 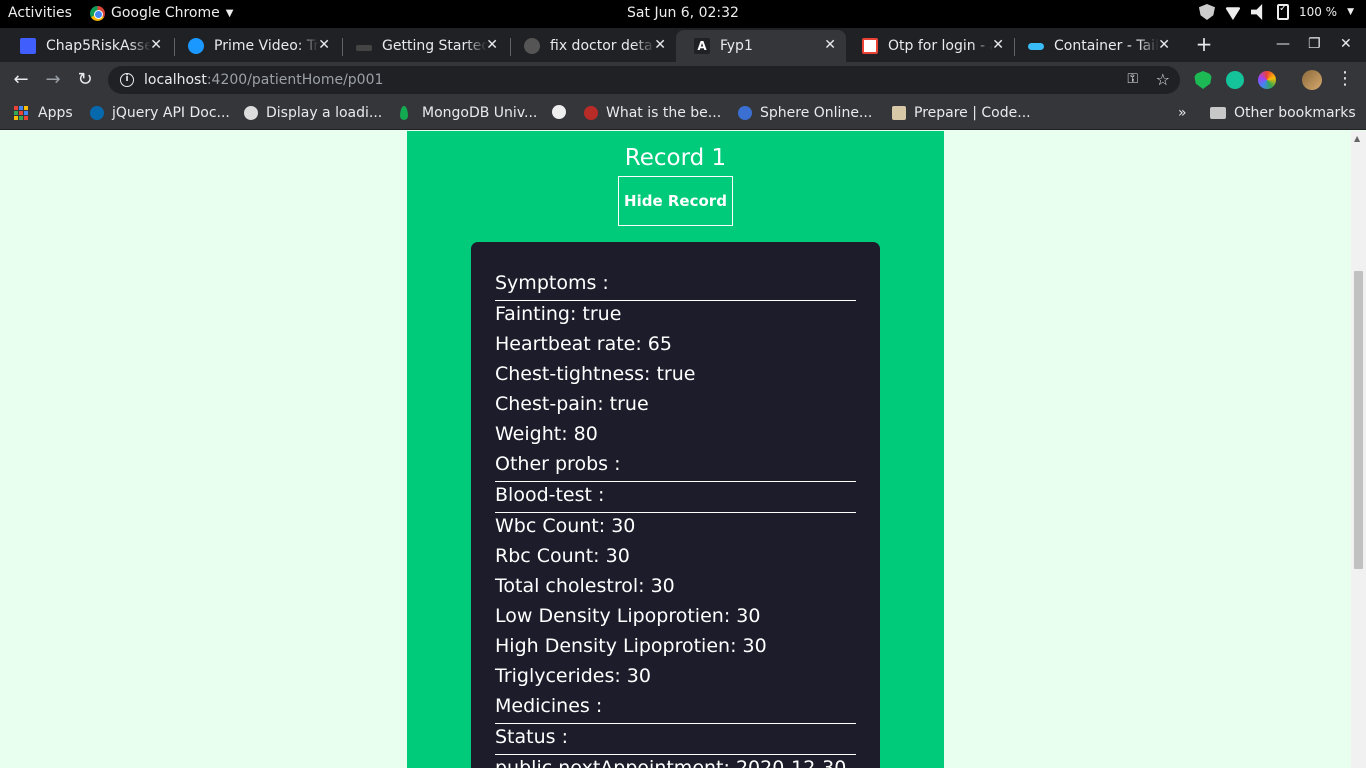 What do you see at coordinates (1358, 420) in the screenshot?
I see `scrollbar-thumb` at bounding box center [1358, 420].